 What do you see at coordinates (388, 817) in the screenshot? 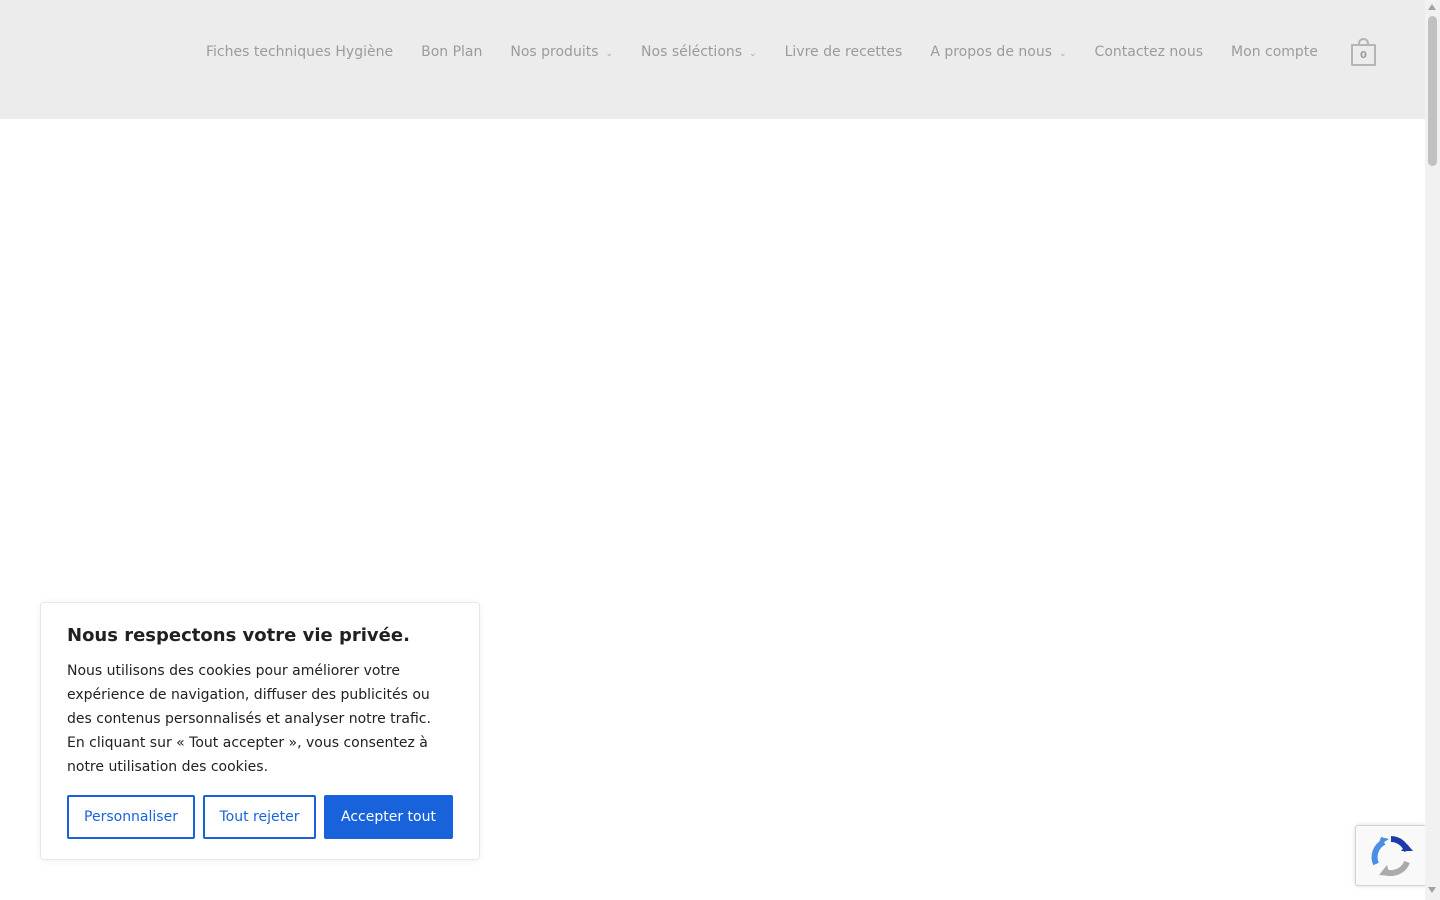
I see `accept-all-cookies-button: Accepter tout` at bounding box center [388, 817].